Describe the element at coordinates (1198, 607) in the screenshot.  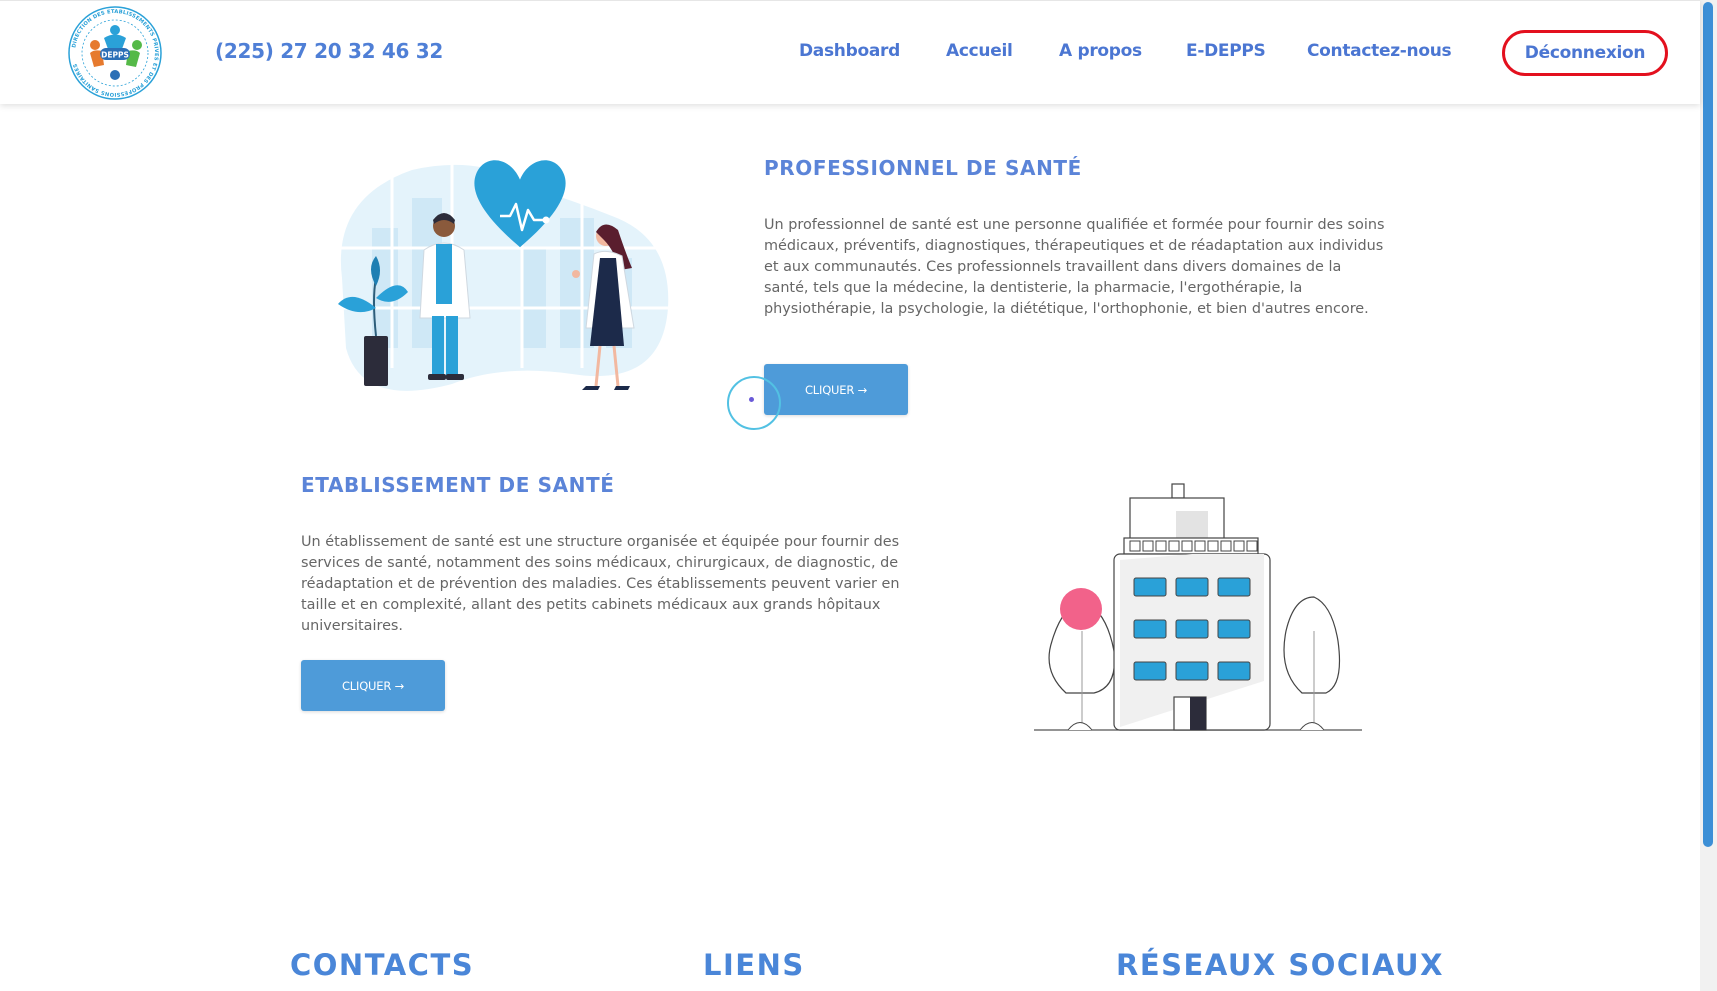
I see `hospital-building-illustration` at that location.